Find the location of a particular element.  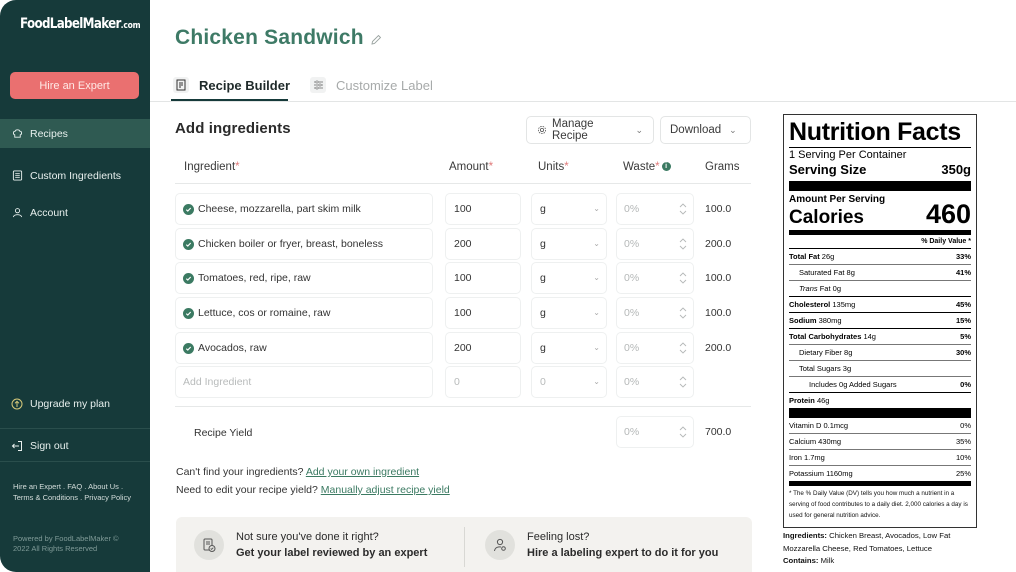

waste-value: 0% is located at coordinates (632, 209).